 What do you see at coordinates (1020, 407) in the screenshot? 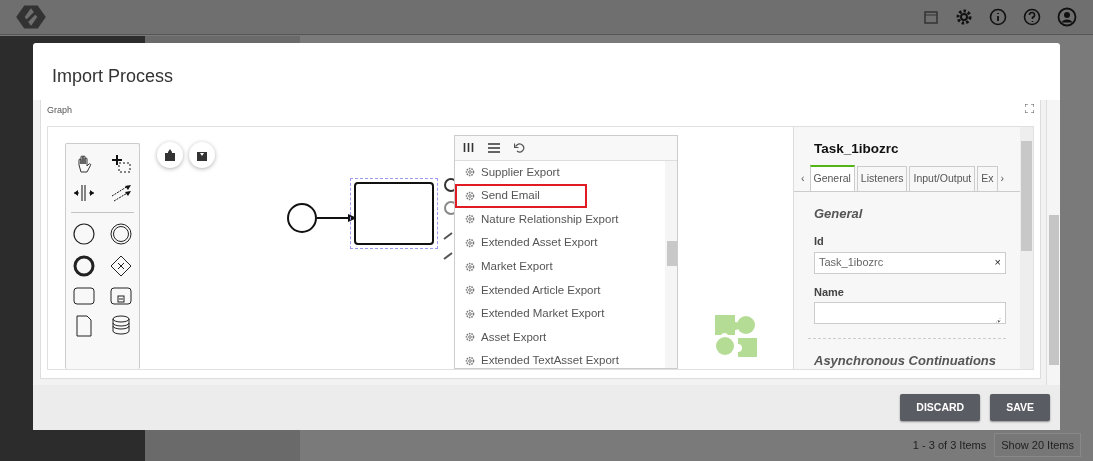
I see `save-button: SAVE` at bounding box center [1020, 407].